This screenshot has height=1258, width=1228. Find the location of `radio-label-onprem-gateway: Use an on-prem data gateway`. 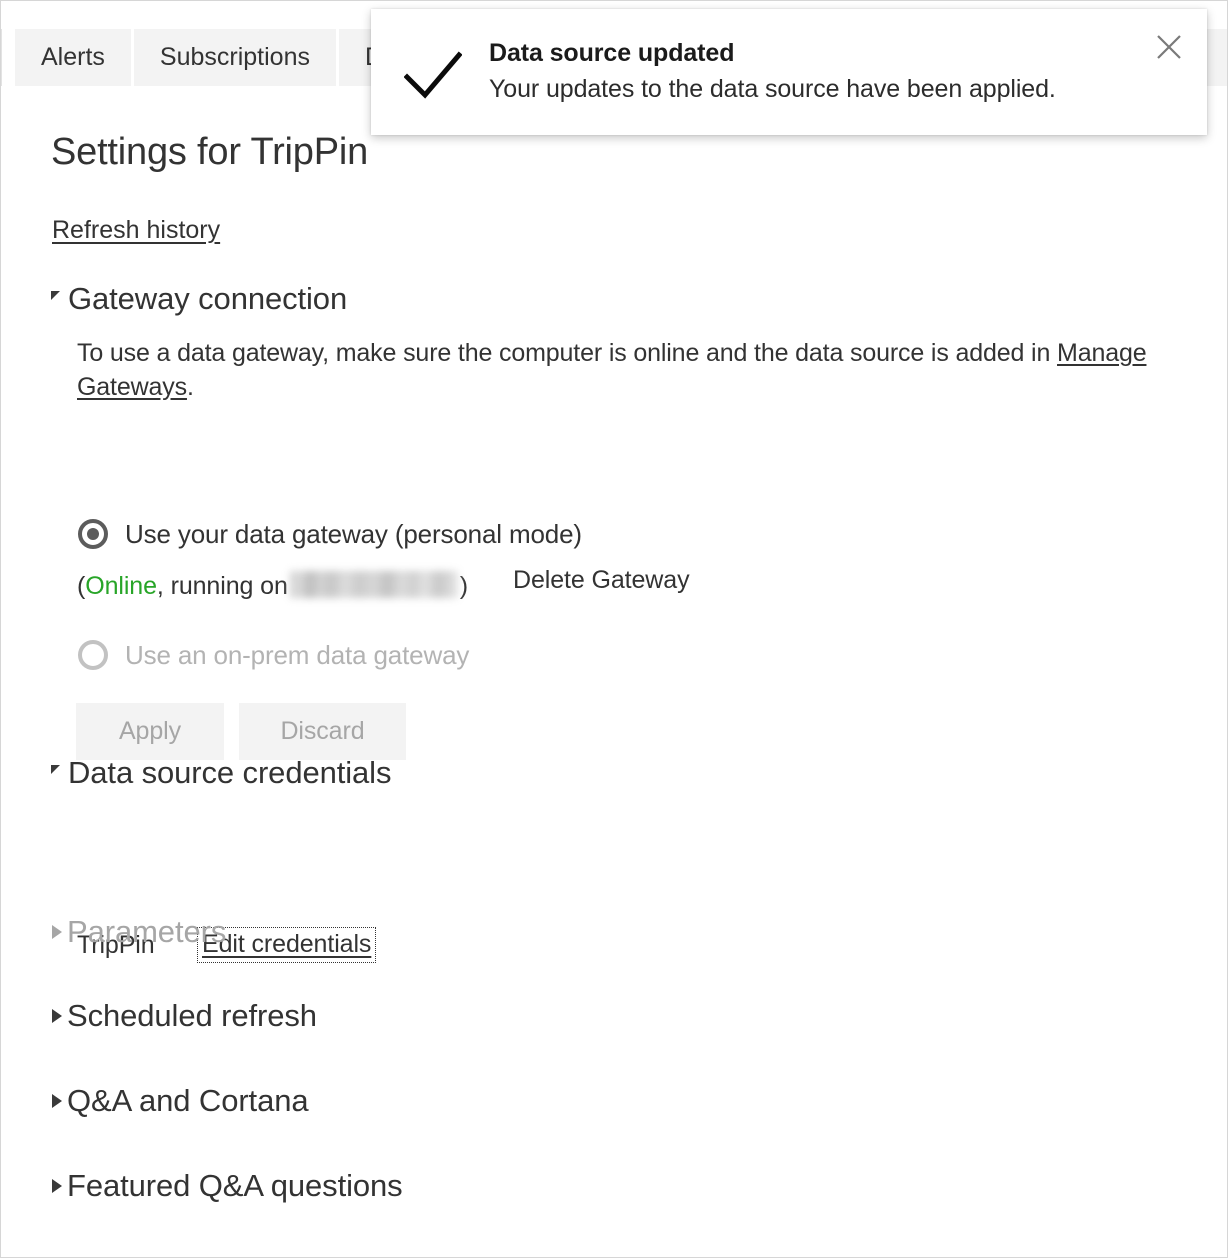

radio-label-onprem-gateway: Use an on-prem data gateway is located at coordinates (297, 655).